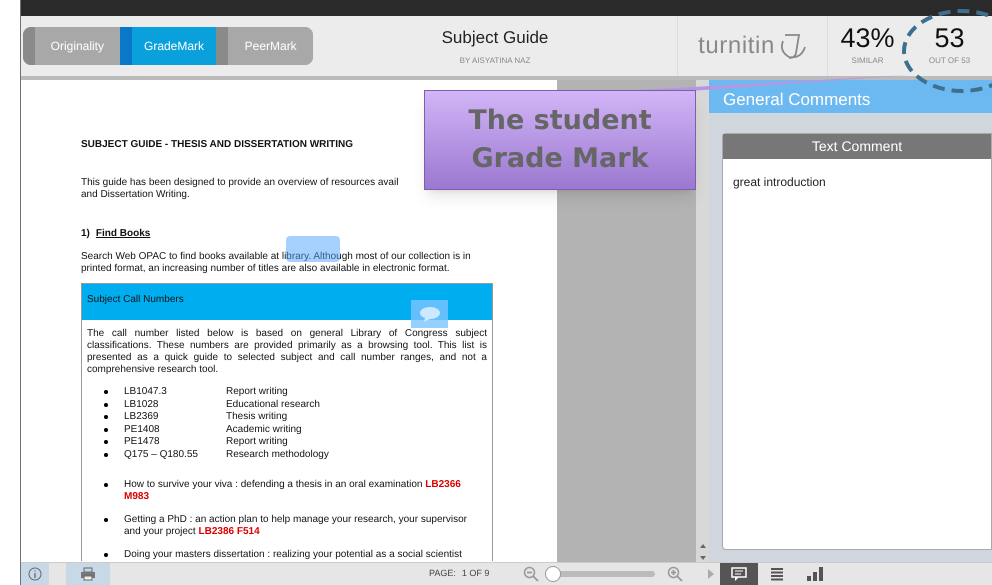 The height and width of the screenshot is (585, 992). What do you see at coordinates (949, 61) in the screenshot?
I see `grade-label: OUT OF 53` at bounding box center [949, 61].